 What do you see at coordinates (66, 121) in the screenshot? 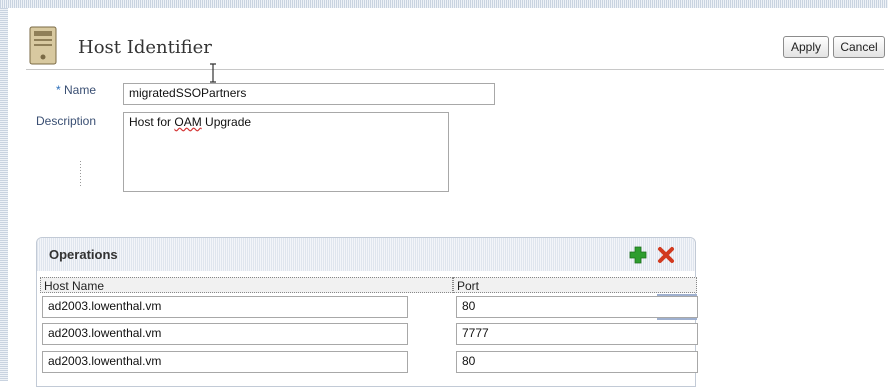
I see `description-label: Description` at bounding box center [66, 121].